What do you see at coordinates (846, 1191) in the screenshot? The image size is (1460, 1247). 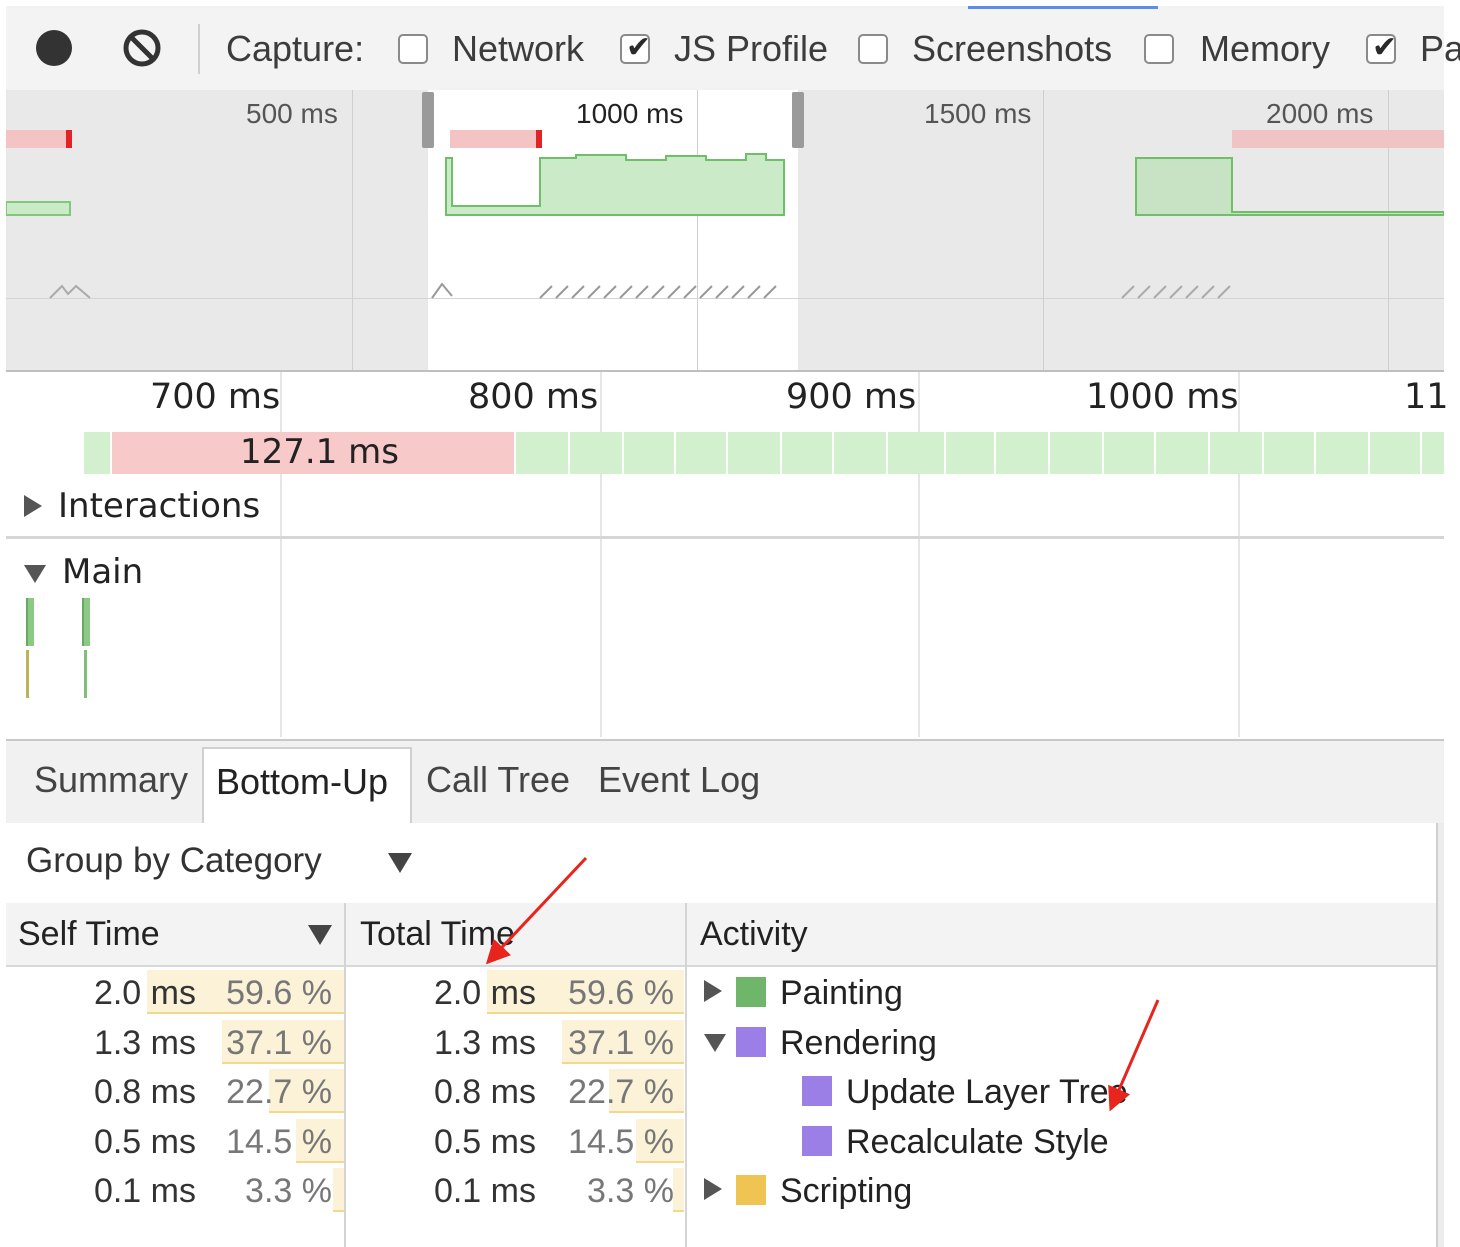 I see `activity-name: Scripting` at bounding box center [846, 1191].